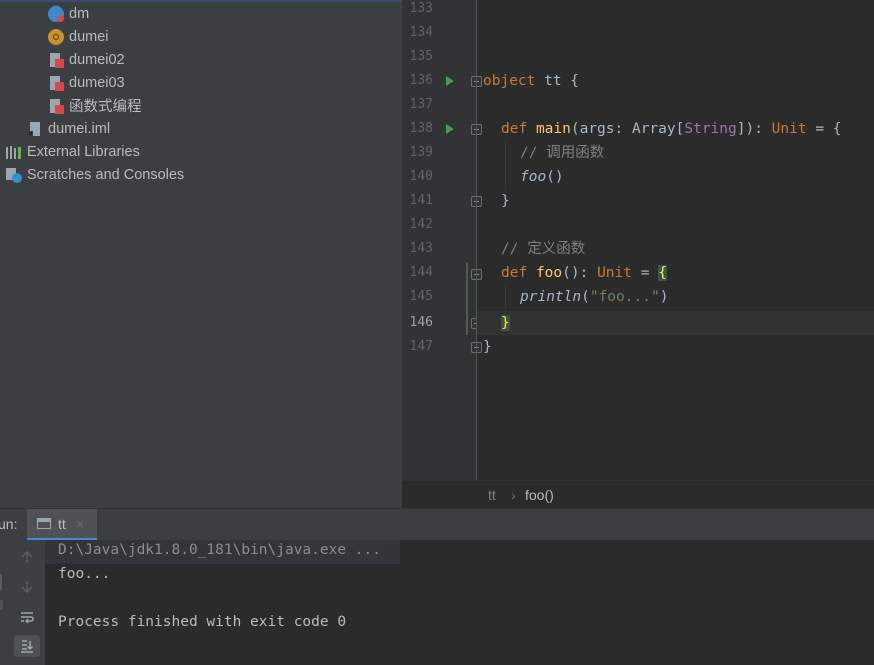 The height and width of the screenshot is (665, 874). Describe the element at coordinates (421, 248) in the screenshot. I see `line-number: 143` at that location.